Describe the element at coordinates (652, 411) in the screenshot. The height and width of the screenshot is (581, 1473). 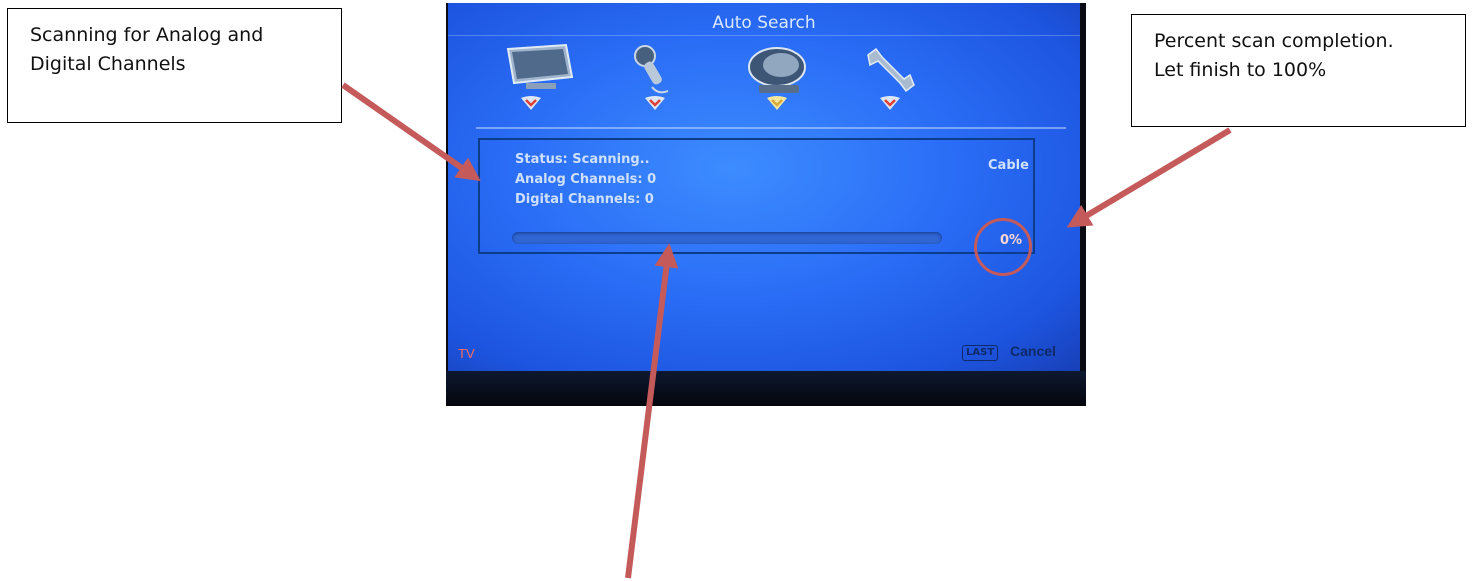
I see `arrow-to-progress-bar` at that location.